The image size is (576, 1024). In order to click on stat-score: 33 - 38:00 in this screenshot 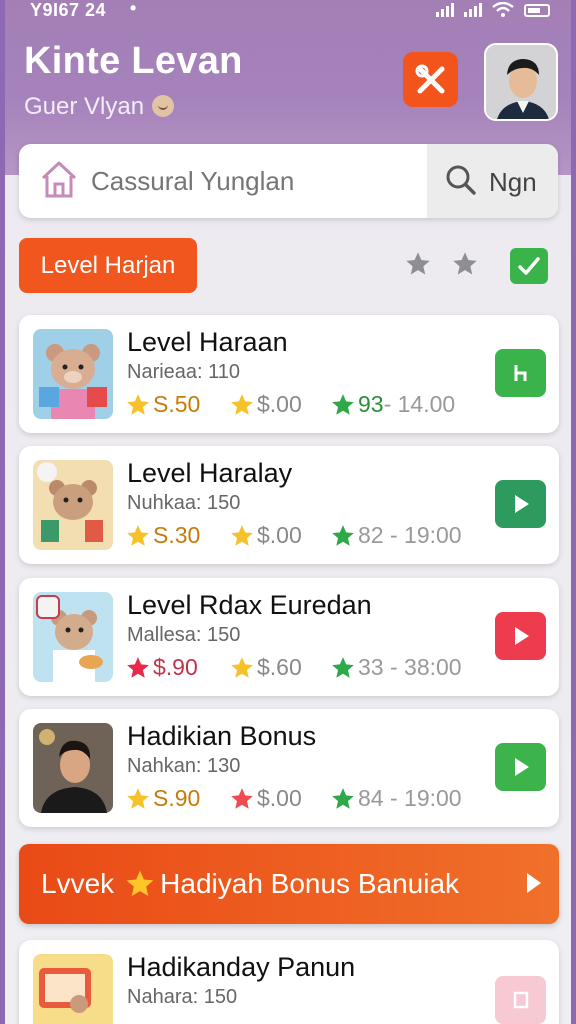, I will do `click(396, 667)`.